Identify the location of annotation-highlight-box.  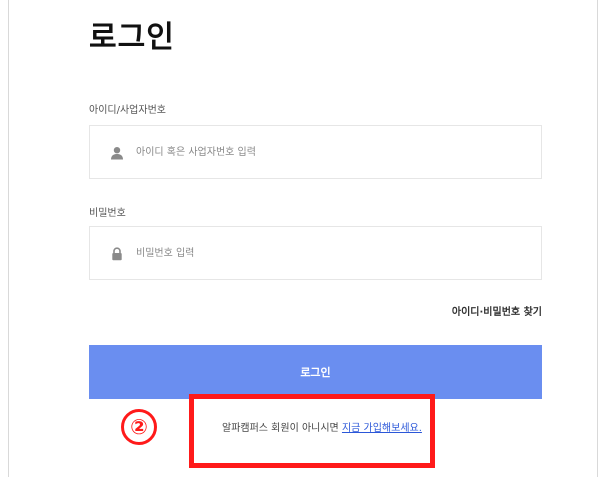
(312, 431).